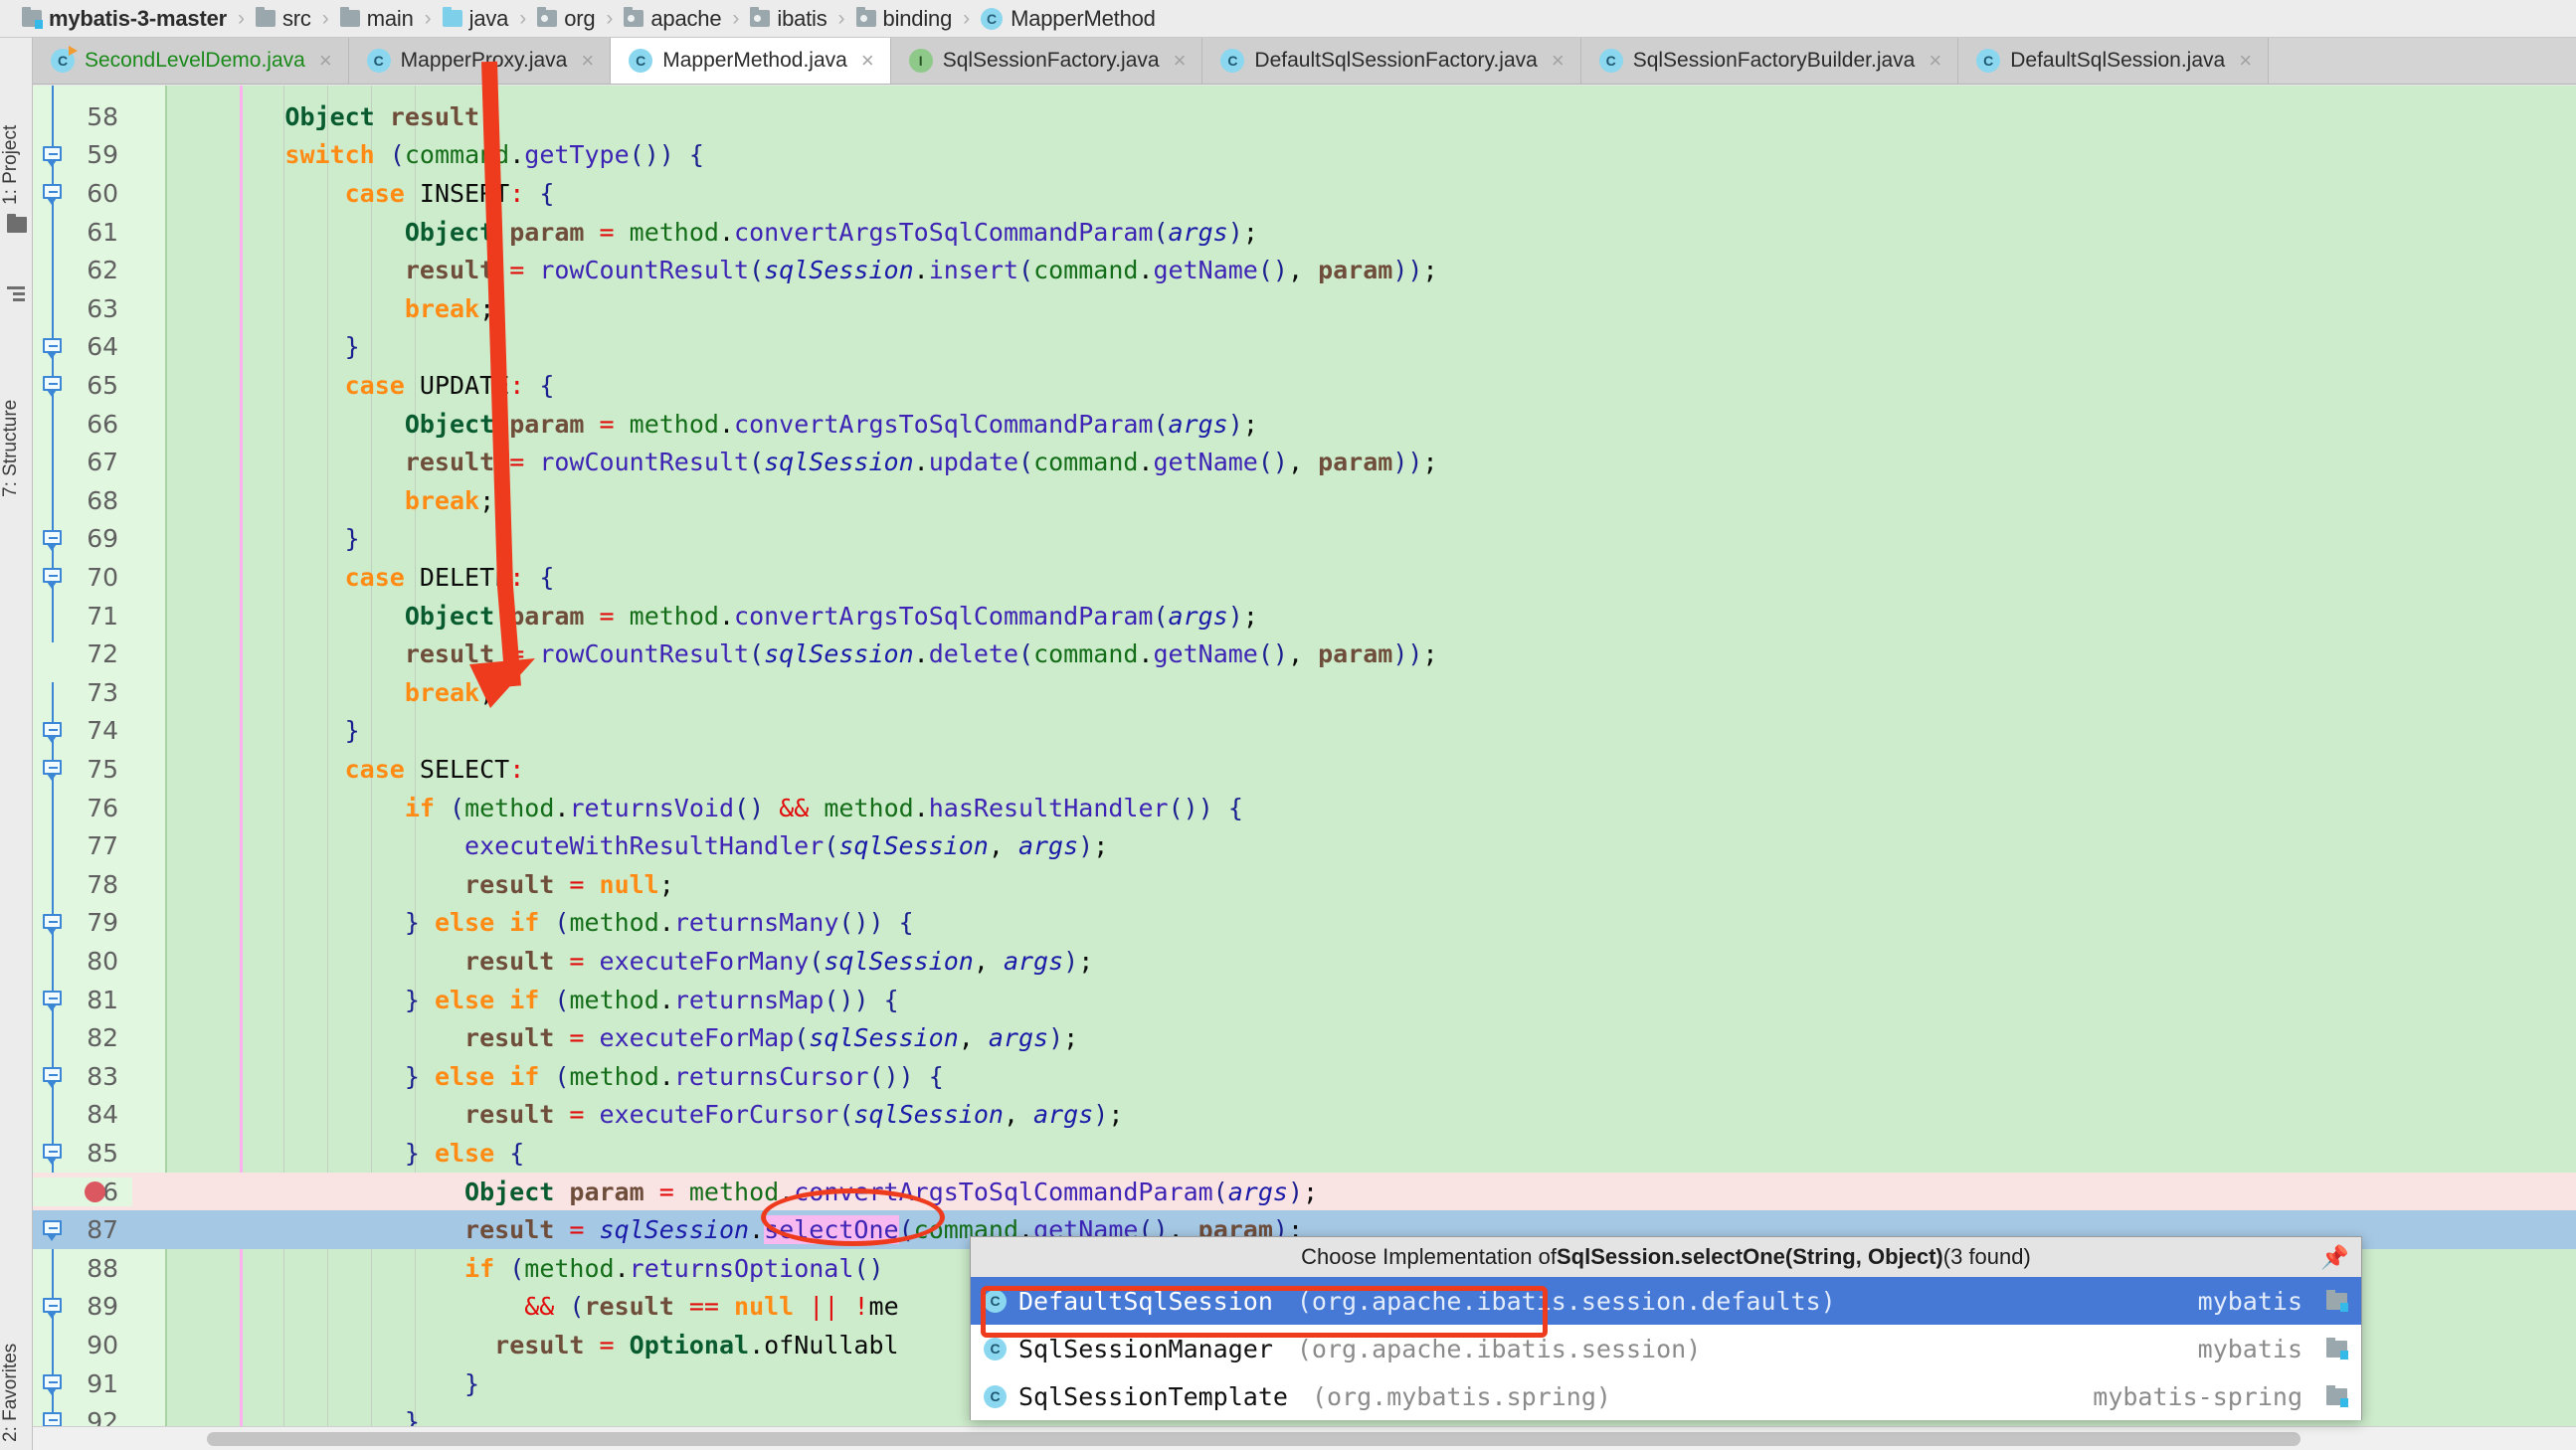 This screenshot has width=2576, height=1450. What do you see at coordinates (360, 385) in the screenshot?
I see `code-text: case UPDATE: {` at bounding box center [360, 385].